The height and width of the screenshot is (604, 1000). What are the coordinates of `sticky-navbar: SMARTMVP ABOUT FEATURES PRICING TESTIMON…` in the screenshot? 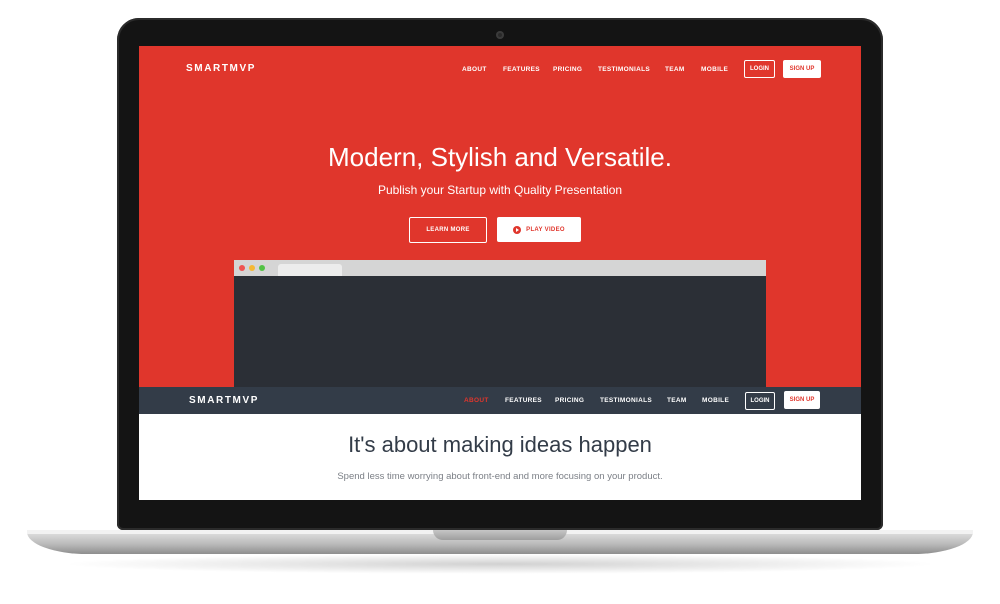 It's located at (500, 400).